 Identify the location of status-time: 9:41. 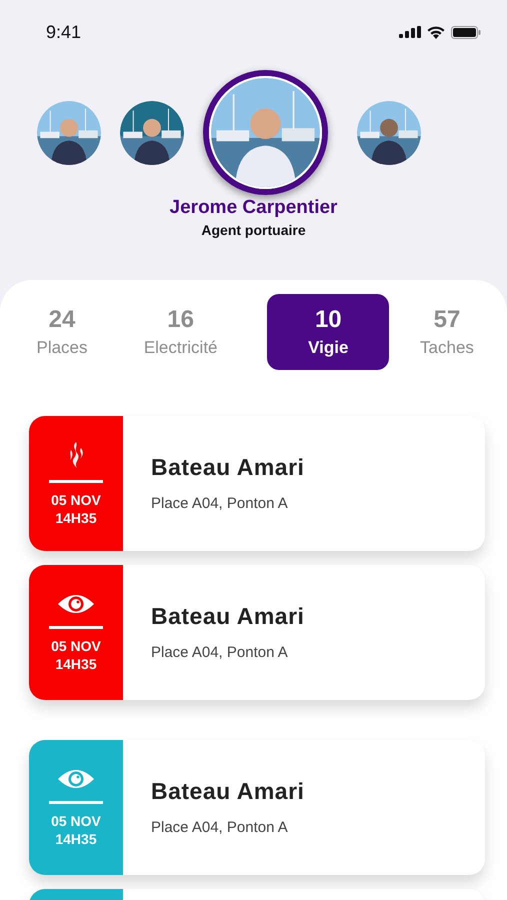
(64, 32).